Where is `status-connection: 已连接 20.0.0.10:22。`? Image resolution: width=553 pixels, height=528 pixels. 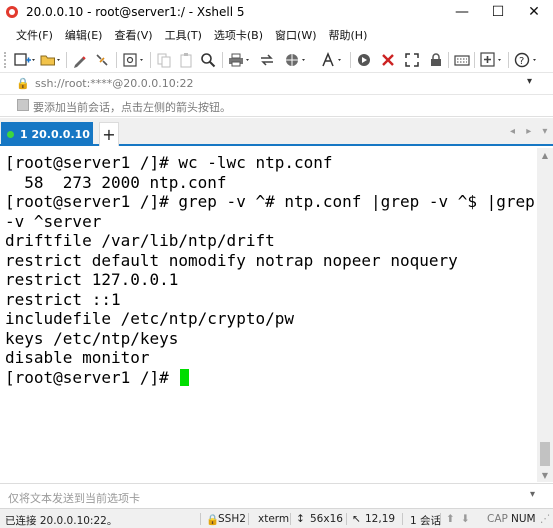
status-connection: 已连接 20.0.0.10:22。 is located at coordinates (61, 521).